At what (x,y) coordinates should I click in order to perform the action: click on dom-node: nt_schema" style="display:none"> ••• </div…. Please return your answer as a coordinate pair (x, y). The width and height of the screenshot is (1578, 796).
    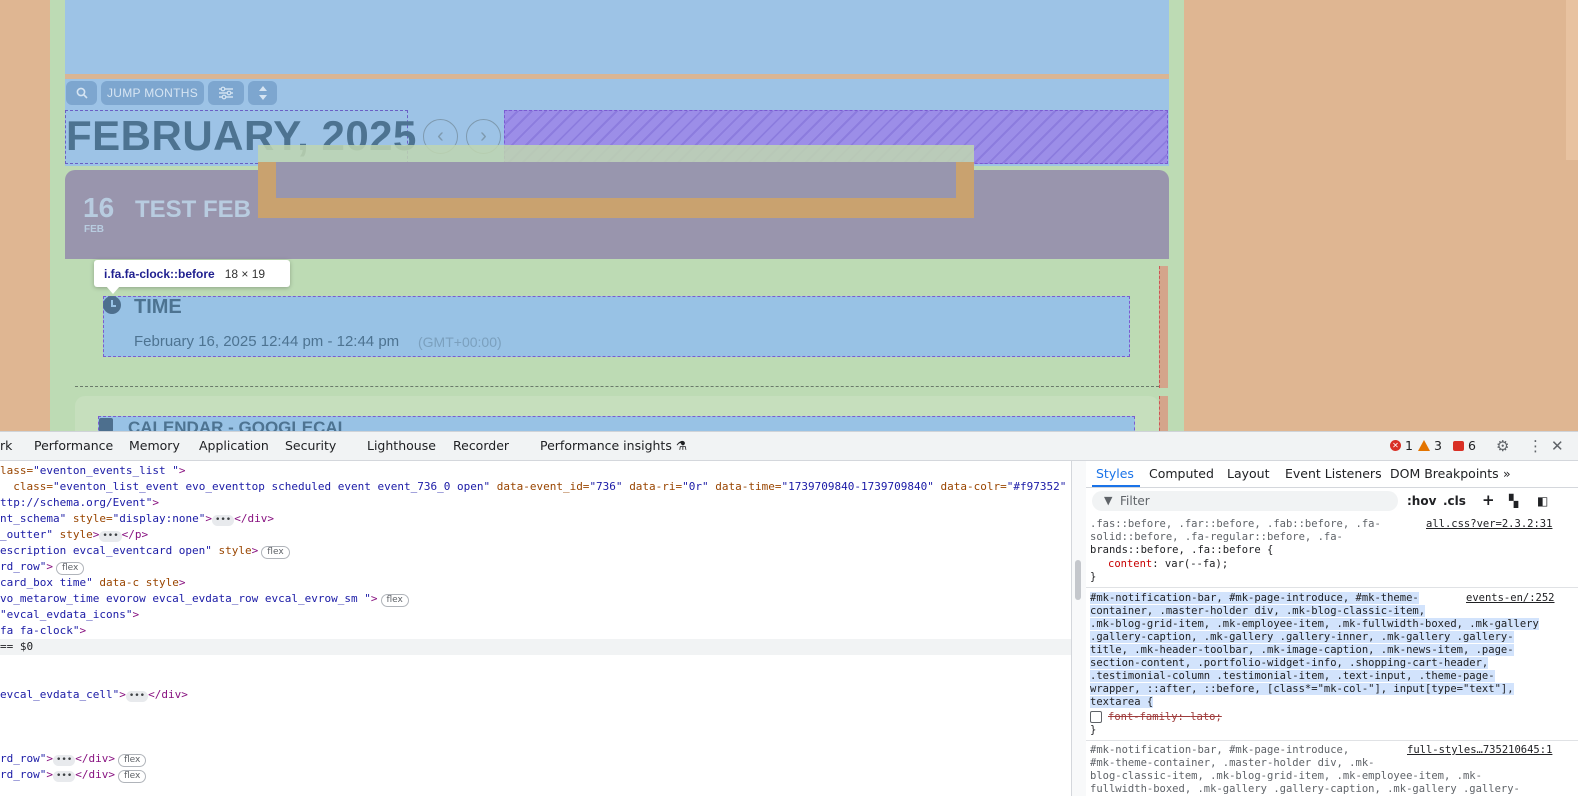
    Looking at the image, I should click on (137, 519).